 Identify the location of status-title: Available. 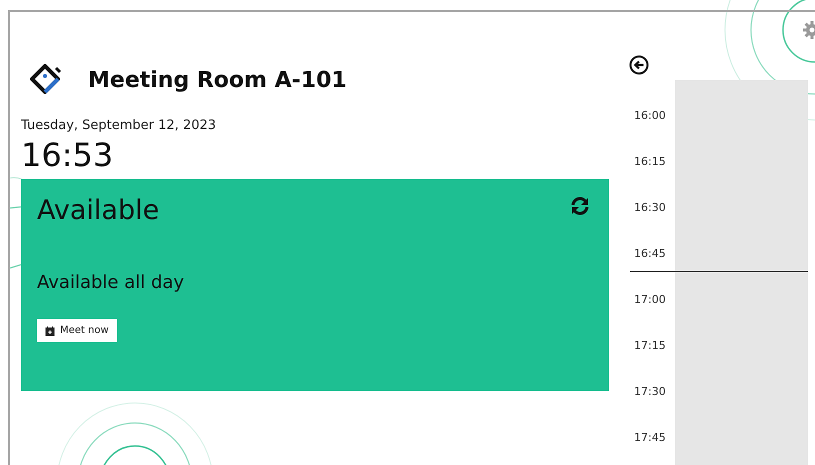
(98, 210).